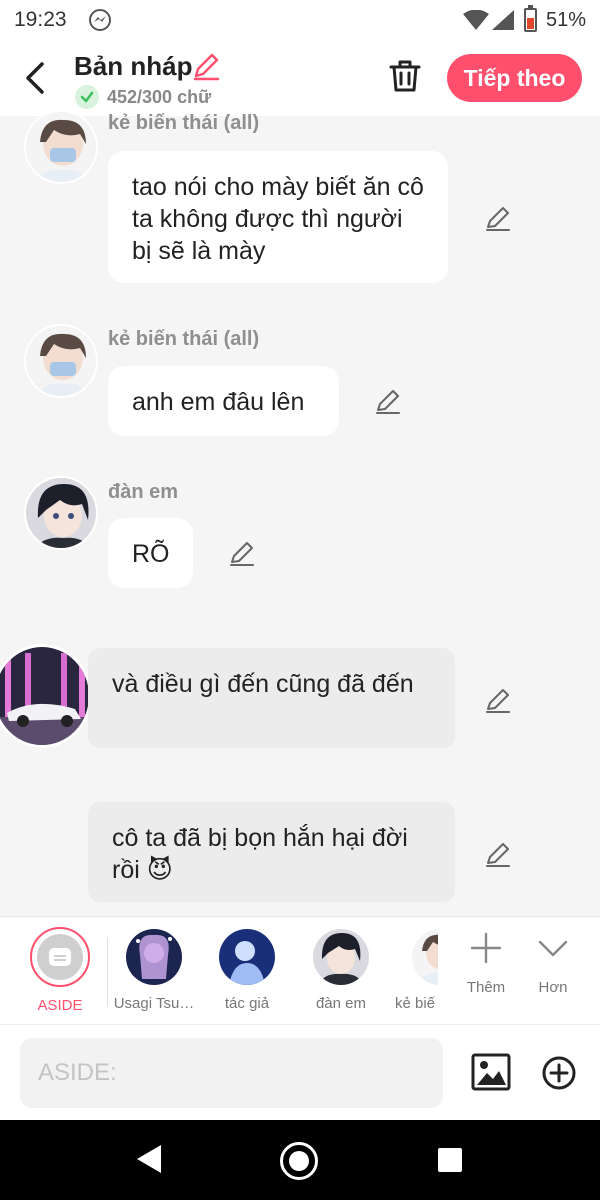 The width and height of the screenshot is (600, 1200). I want to click on message-input, so click(231, 1073).